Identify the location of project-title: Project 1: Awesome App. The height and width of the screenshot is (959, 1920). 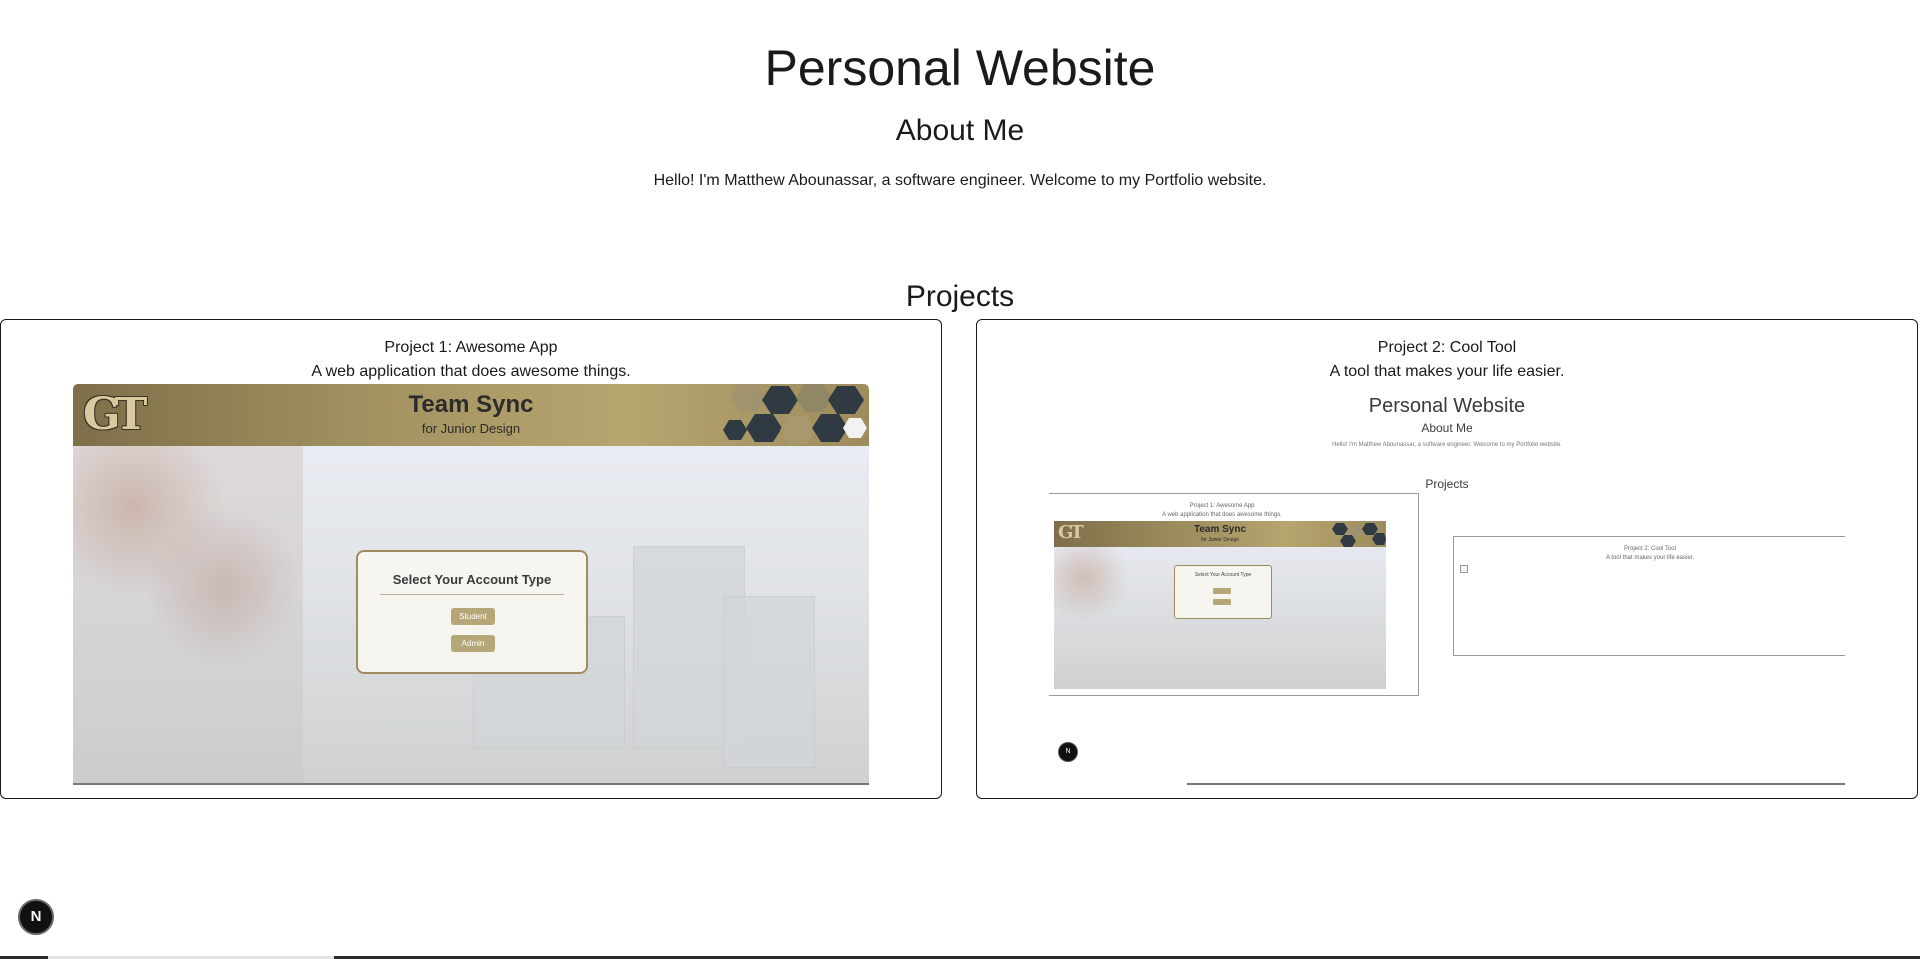
(471, 347).